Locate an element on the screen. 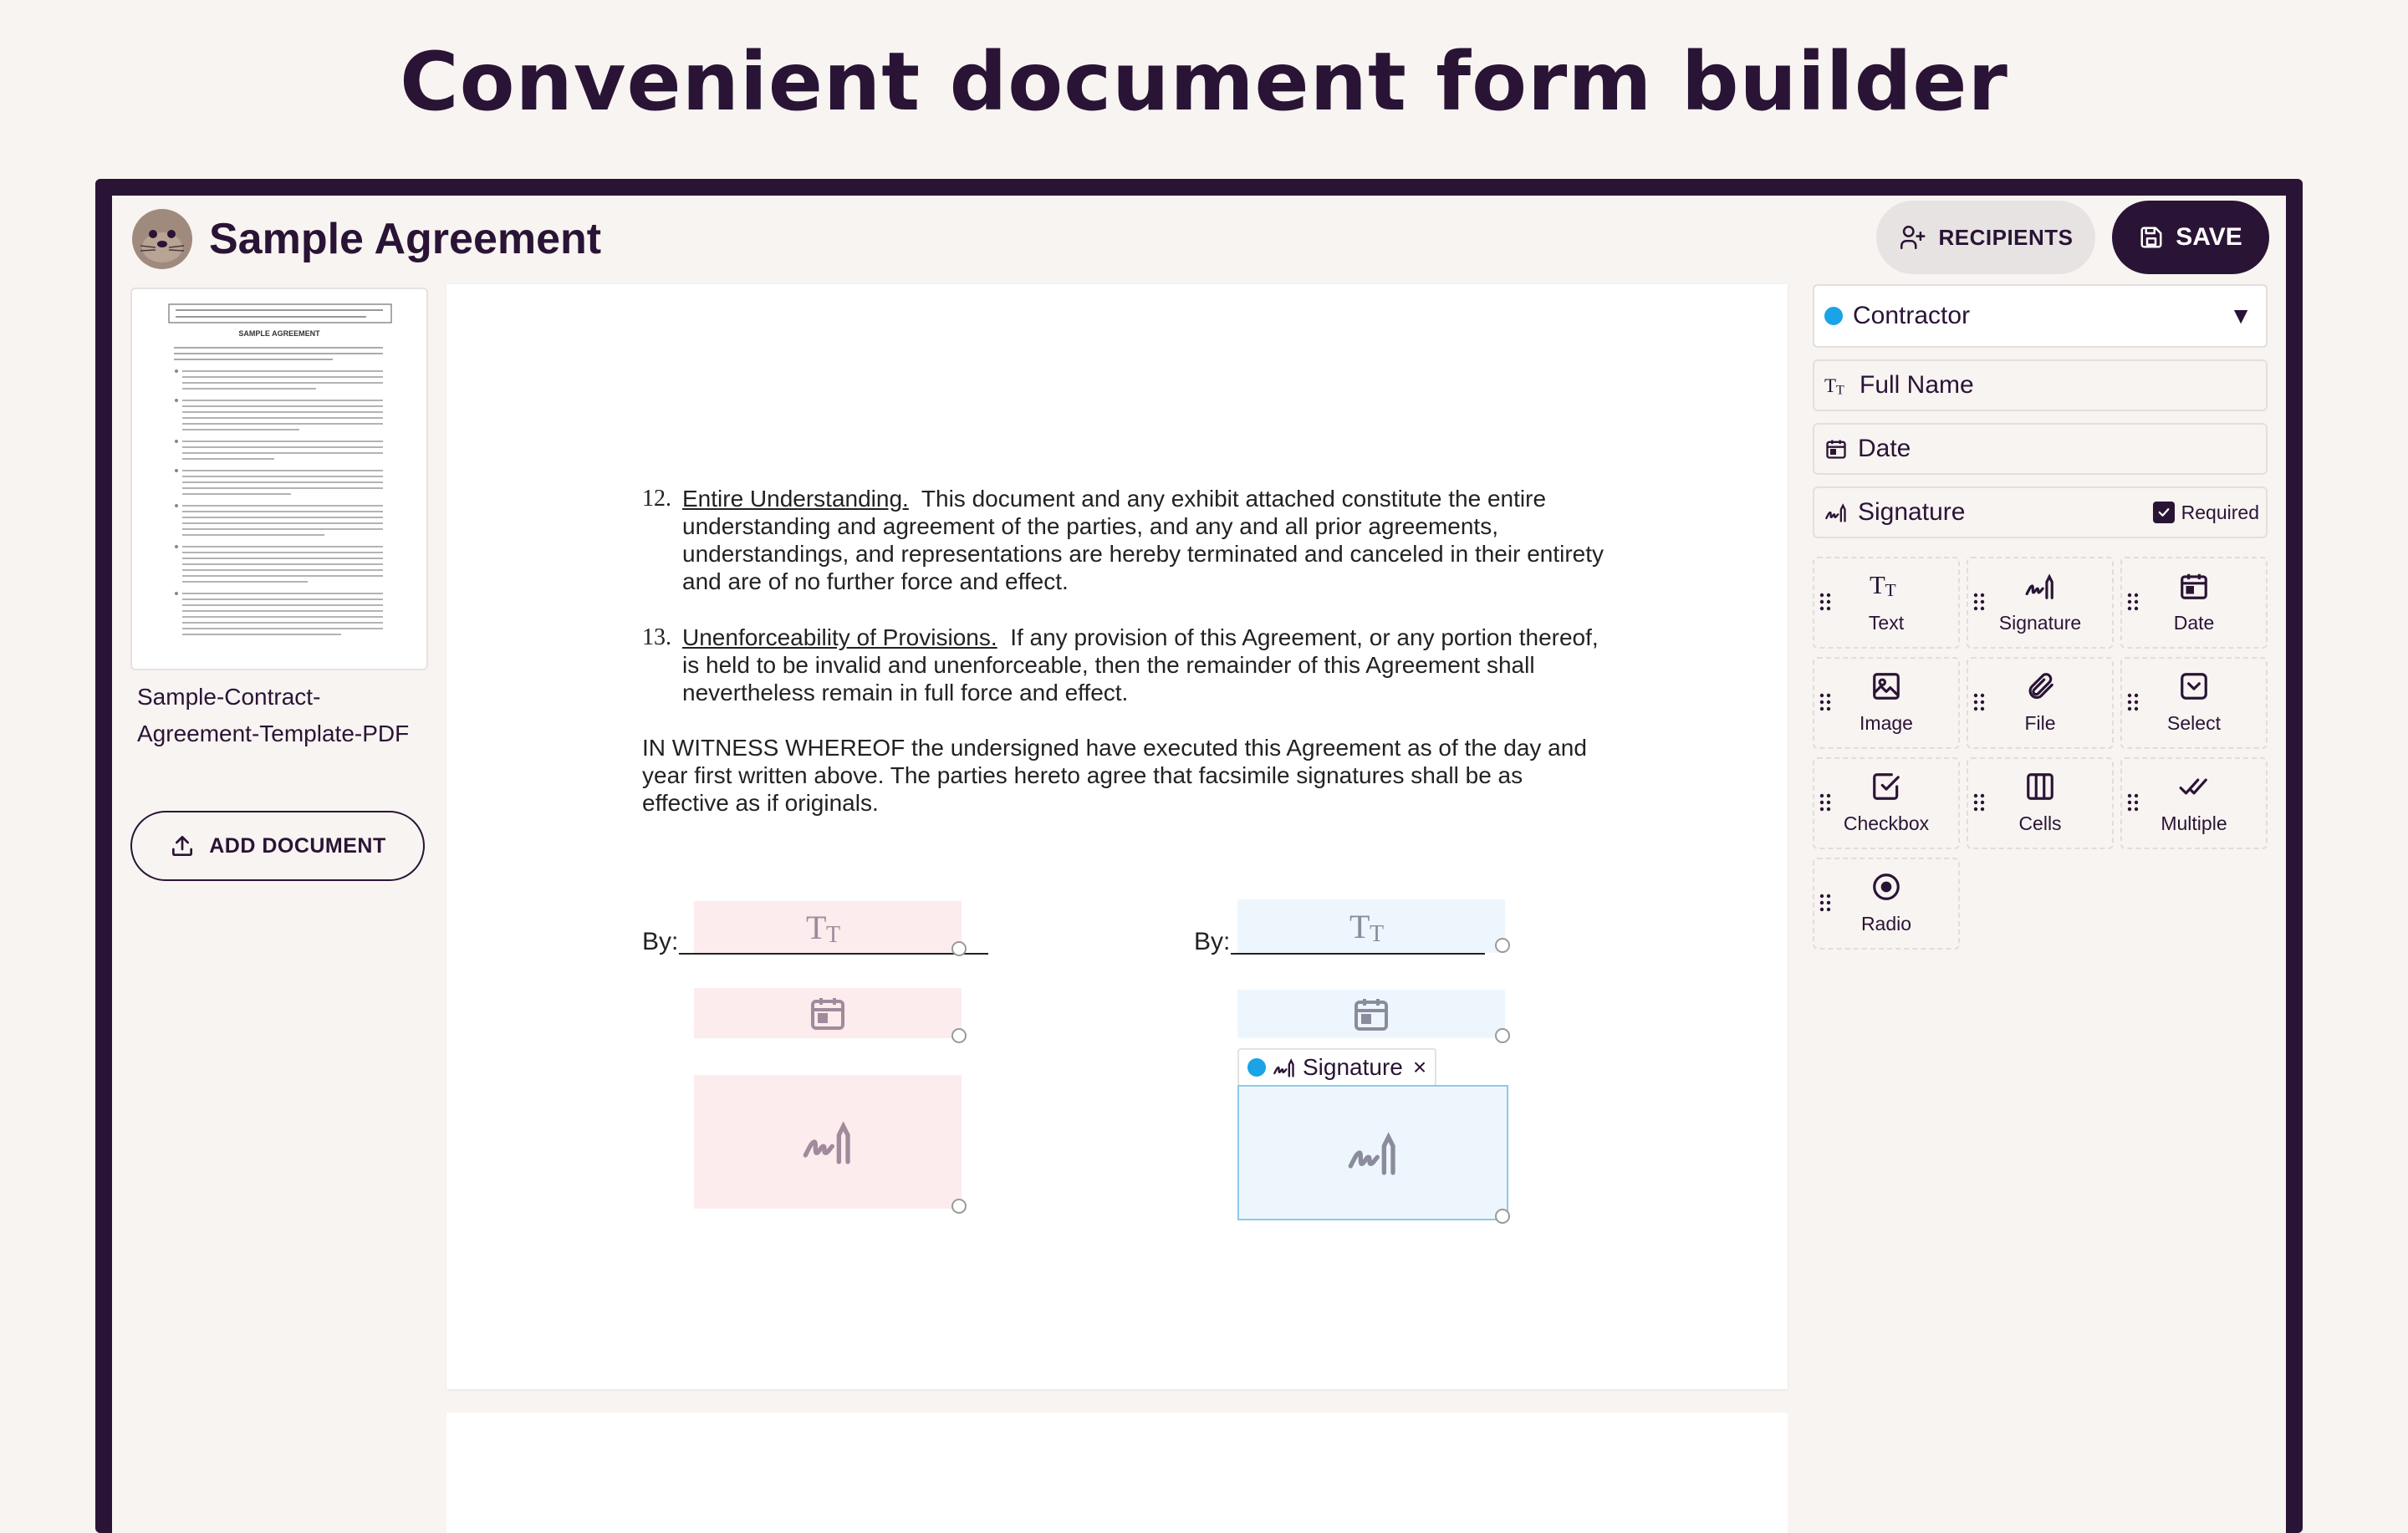  signature-field-selected is located at coordinates (1373, 1152).